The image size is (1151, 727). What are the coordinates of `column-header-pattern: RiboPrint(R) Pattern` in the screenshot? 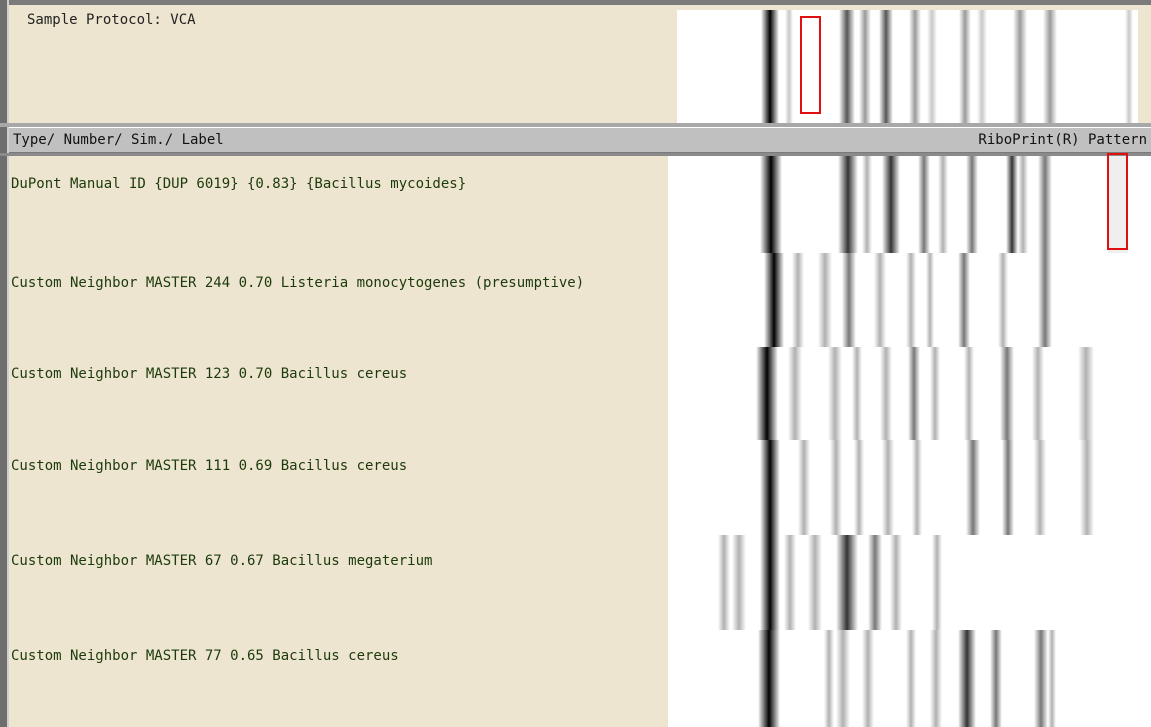 It's located at (1062, 140).